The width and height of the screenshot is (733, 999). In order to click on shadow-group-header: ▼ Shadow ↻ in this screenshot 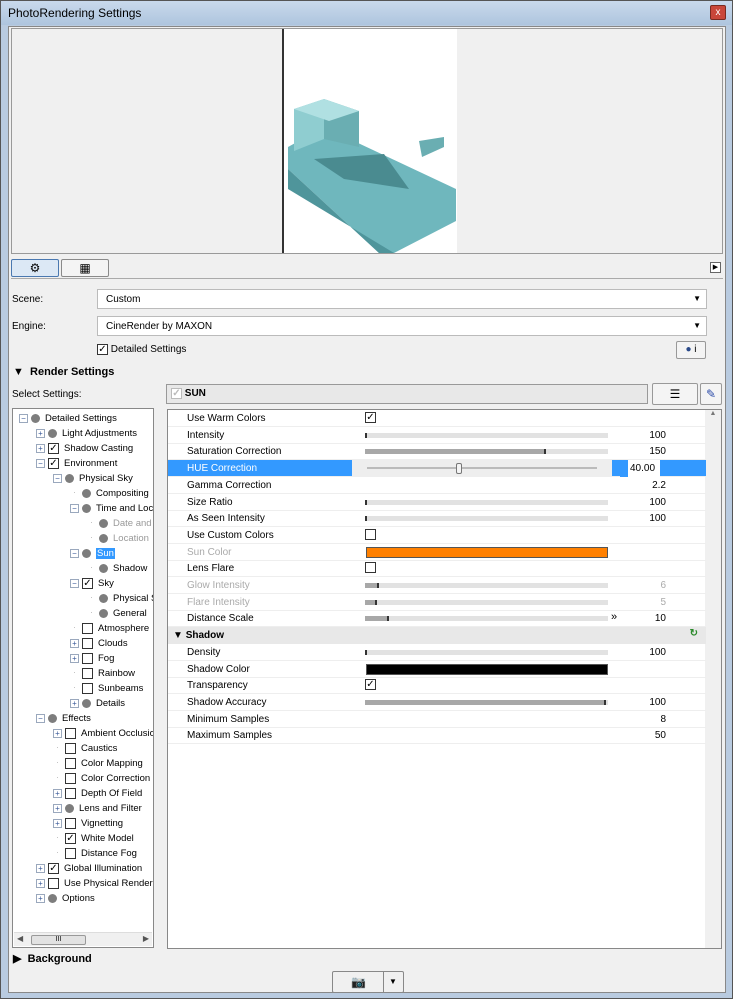, I will do `click(437, 636)`.